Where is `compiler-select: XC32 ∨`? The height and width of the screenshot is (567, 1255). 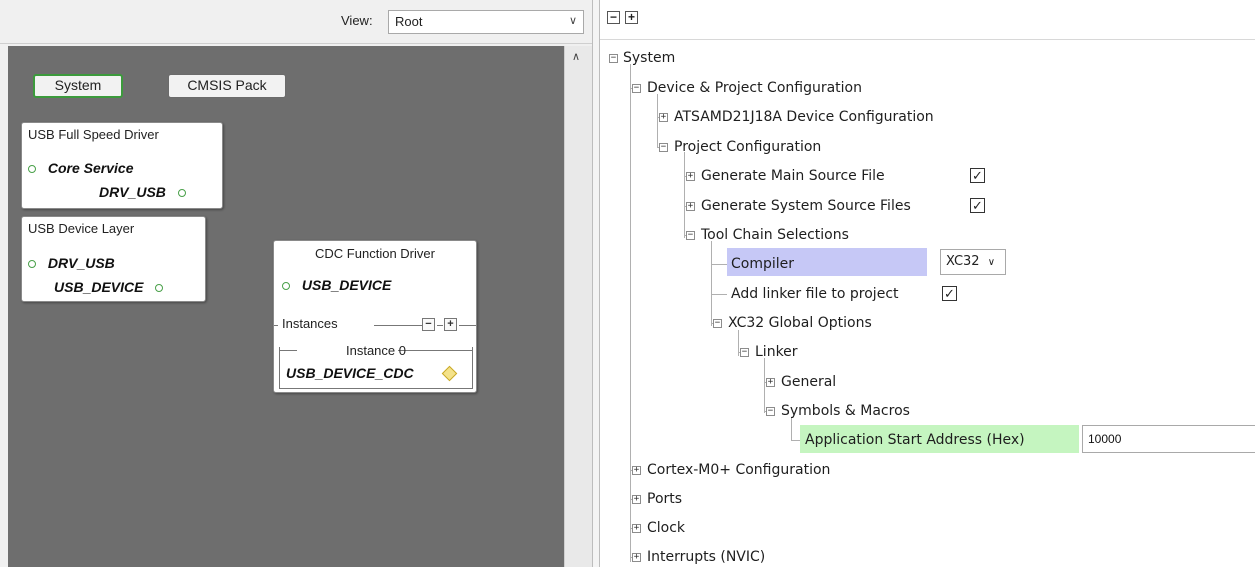 compiler-select: XC32 ∨ is located at coordinates (973, 262).